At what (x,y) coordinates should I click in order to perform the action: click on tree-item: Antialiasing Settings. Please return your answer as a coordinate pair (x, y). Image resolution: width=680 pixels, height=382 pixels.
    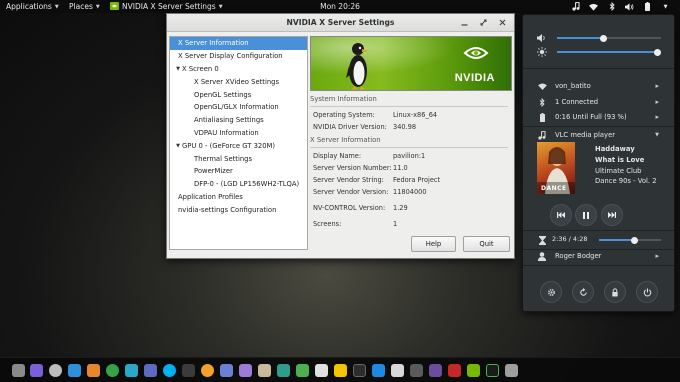
    Looking at the image, I should click on (238, 120).